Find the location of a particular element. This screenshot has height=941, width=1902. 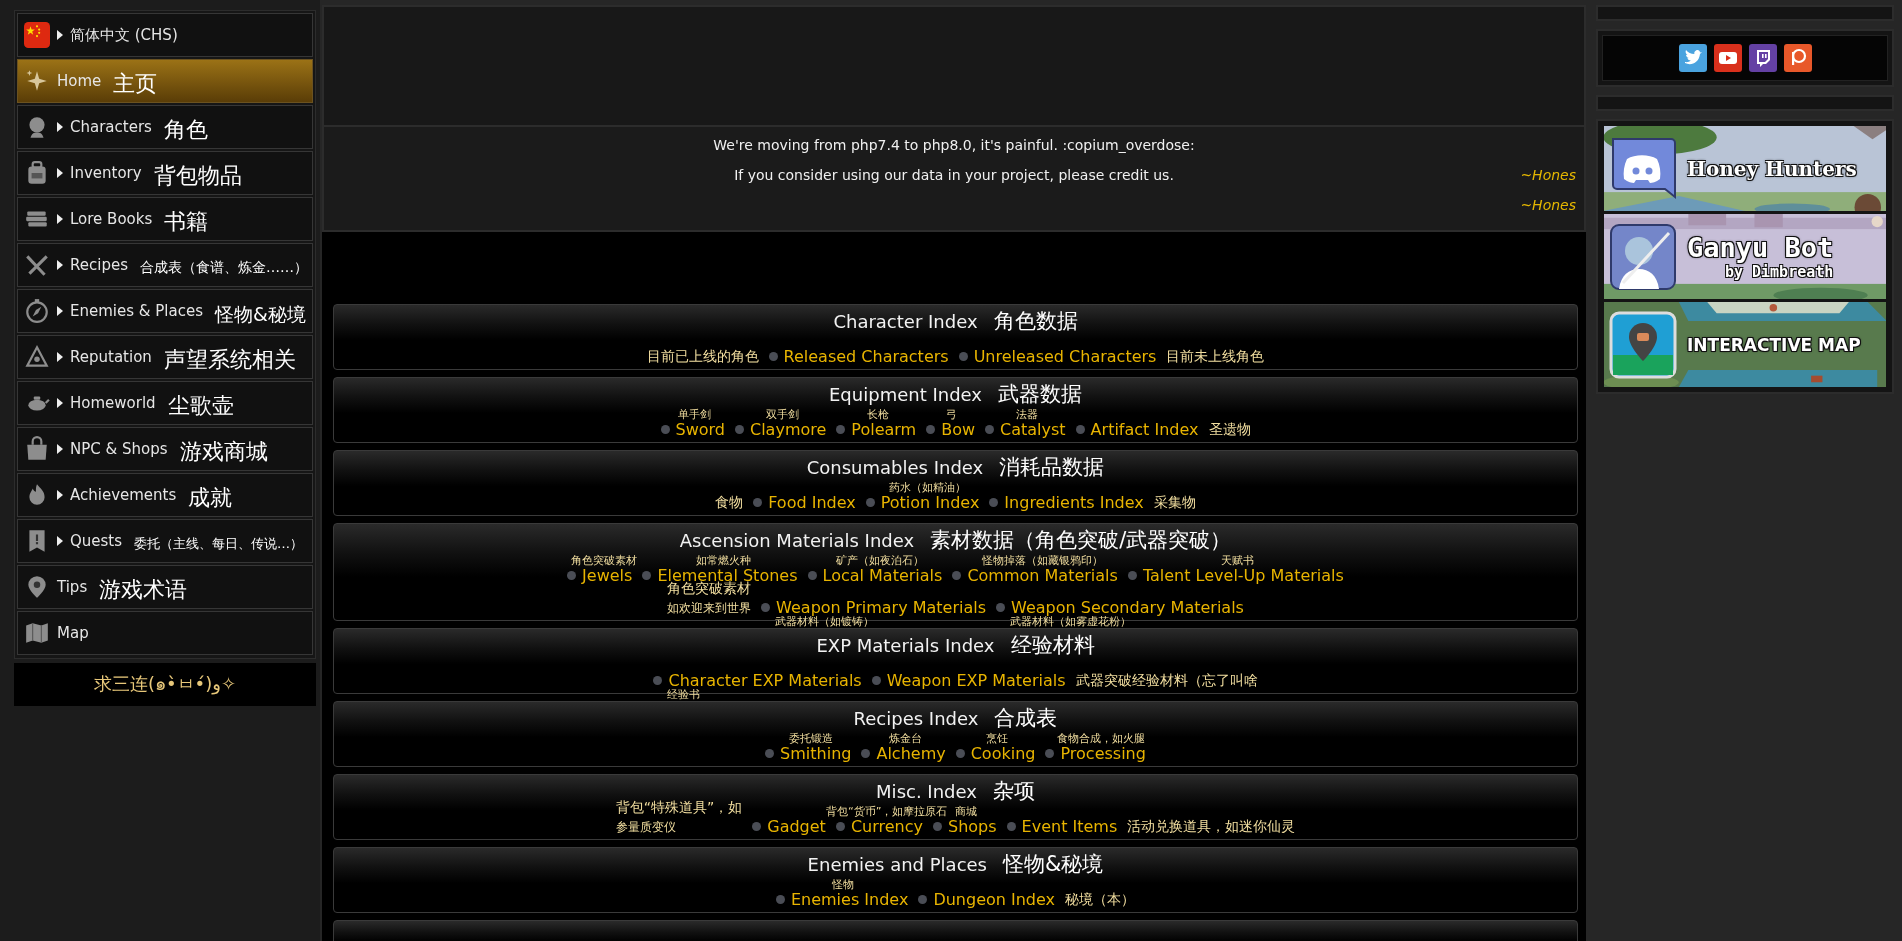

sidebar-item: Map is located at coordinates (165, 633).